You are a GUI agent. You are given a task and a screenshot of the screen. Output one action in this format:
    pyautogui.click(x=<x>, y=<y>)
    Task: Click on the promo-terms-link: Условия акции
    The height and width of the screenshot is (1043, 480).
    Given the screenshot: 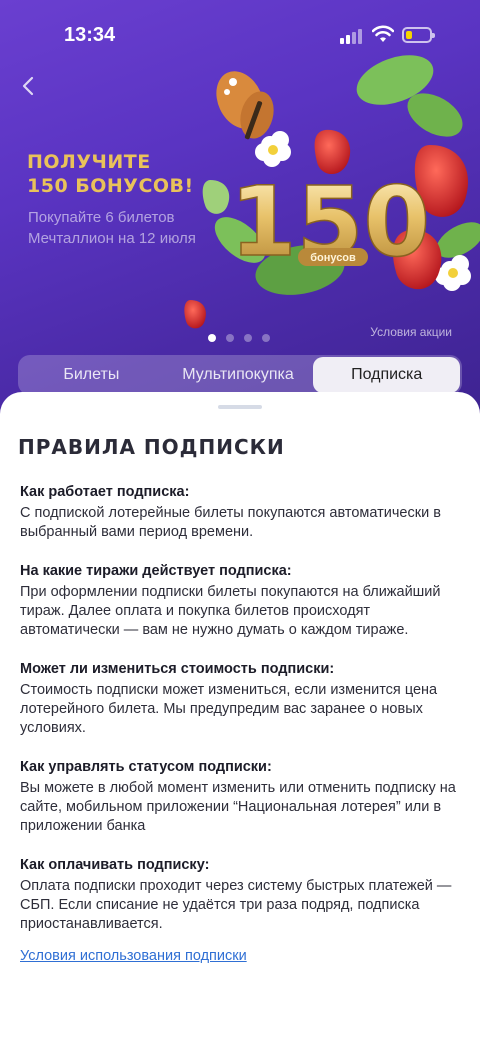 What is the action you would take?
    pyautogui.click(x=411, y=332)
    